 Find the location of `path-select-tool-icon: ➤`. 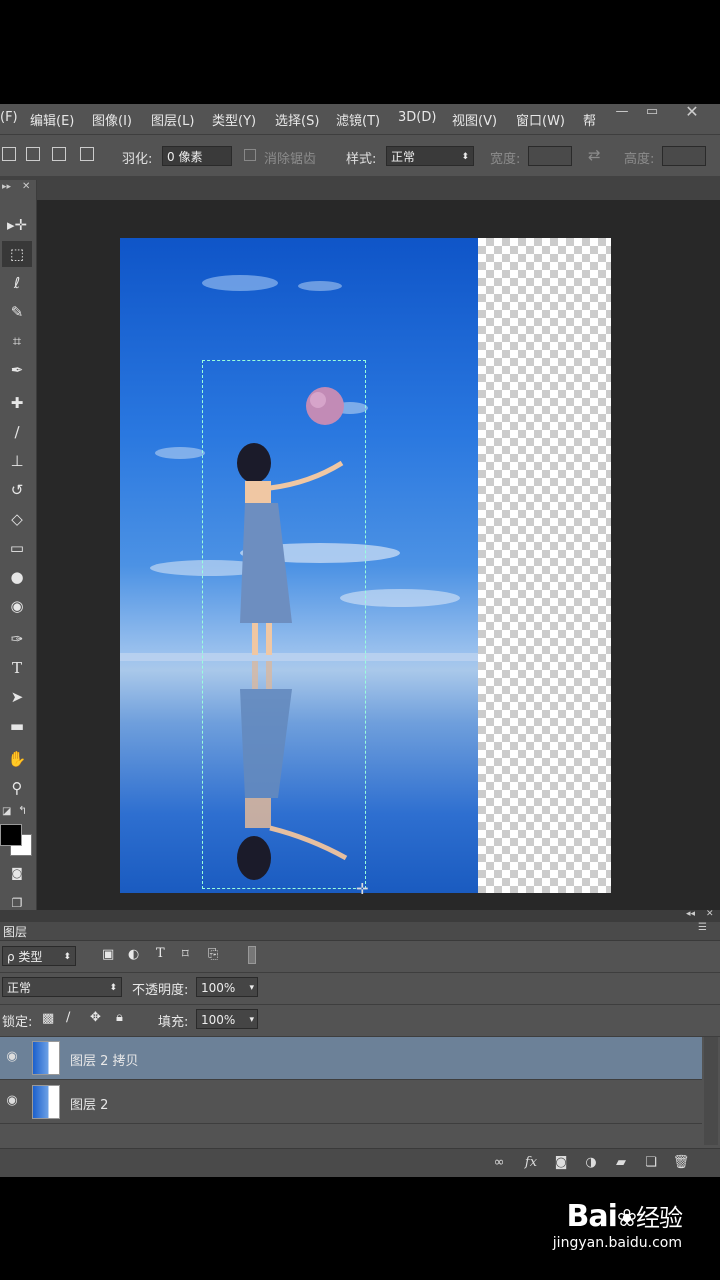

path-select-tool-icon: ➤ is located at coordinates (17, 697).